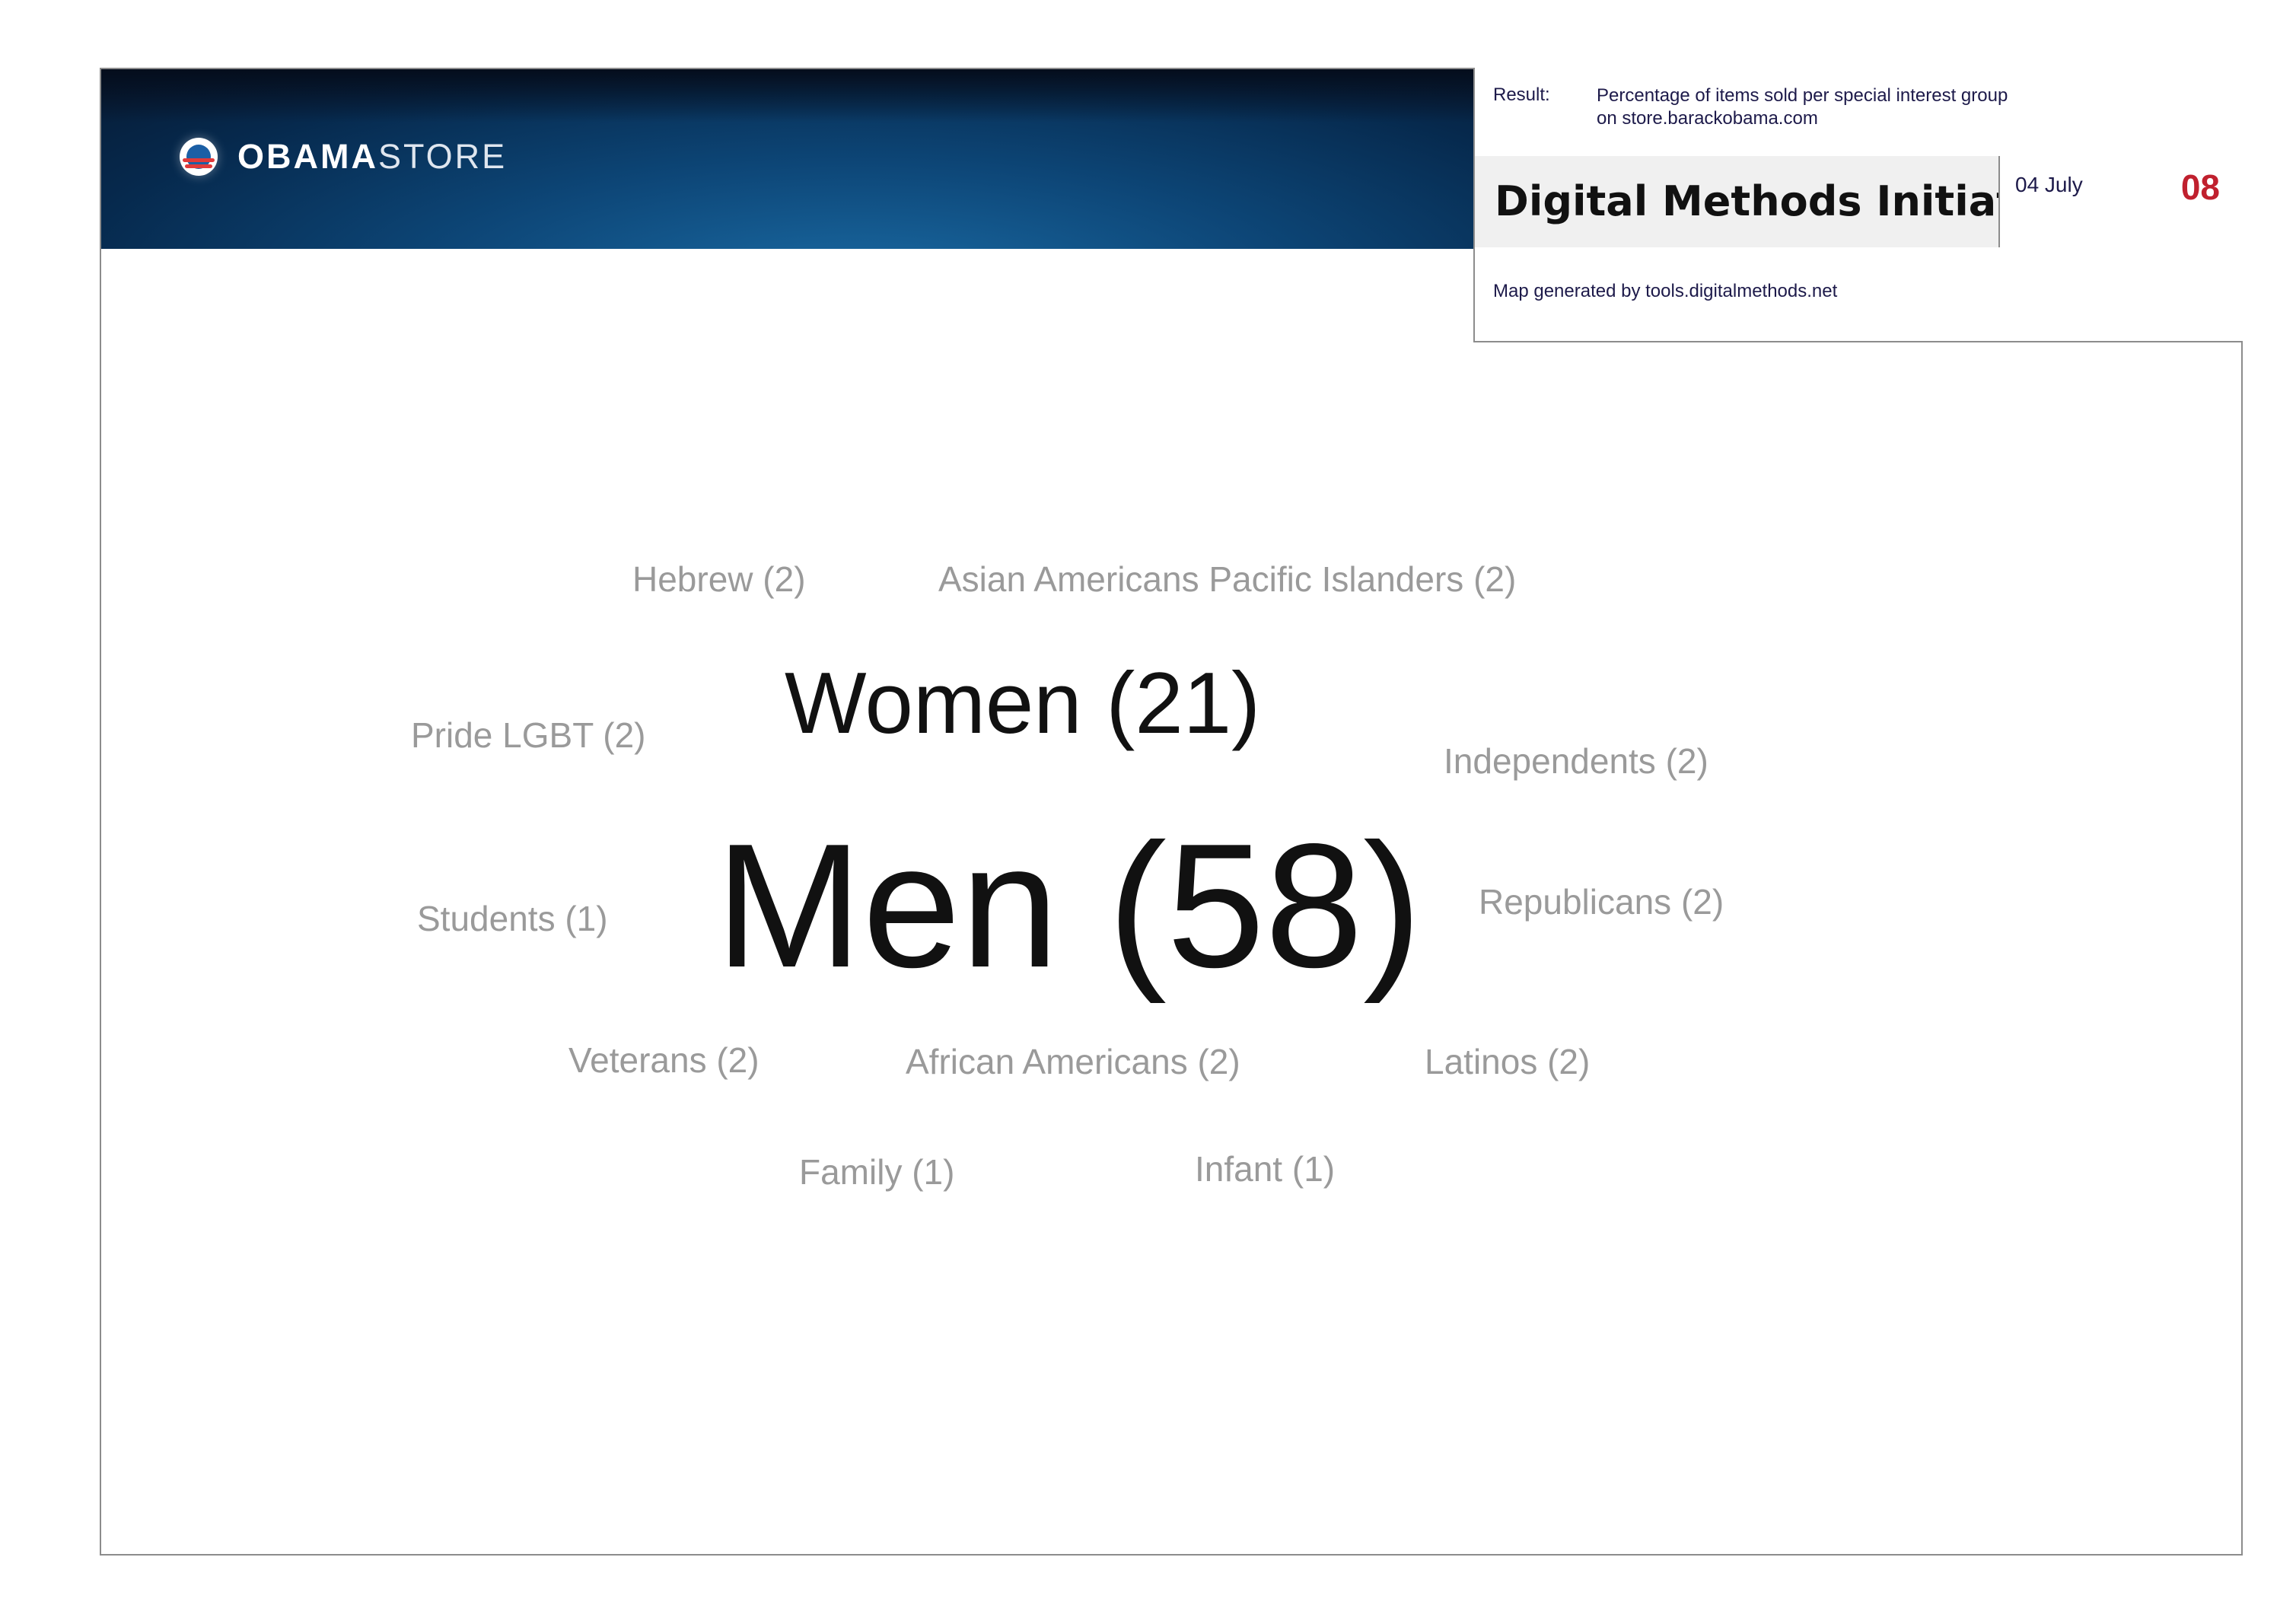  I want to click on tag-pride-lgbt: Pride LGBT (2), so click(528, 735).